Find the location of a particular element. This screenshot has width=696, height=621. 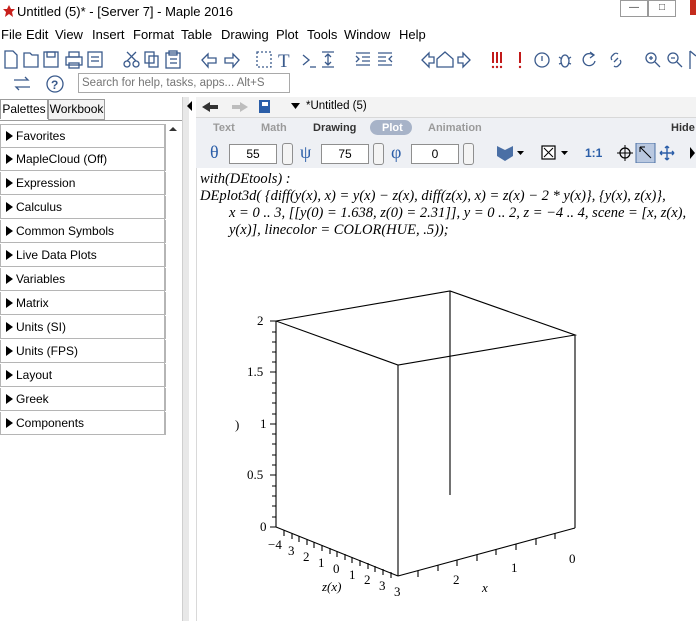

ztick-1a: 1 is located at coordinates (321, 562).